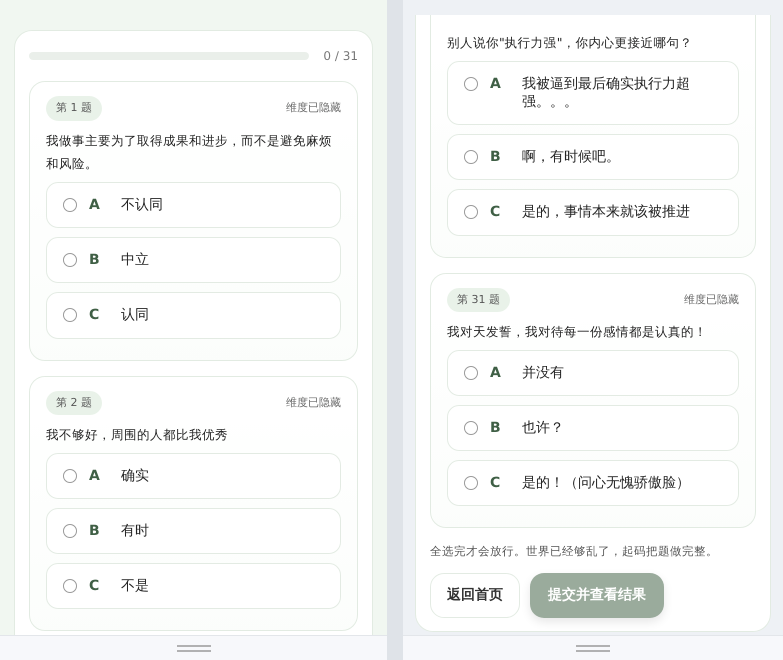 This screenshot has width=783, height=660. What do you see at coordinates (189, 153) in the screenshot?
I see `question-text: 我做事主要为了取得成果和进步，而不是避免麻烦和风险。` at bounding box center [189, 153].